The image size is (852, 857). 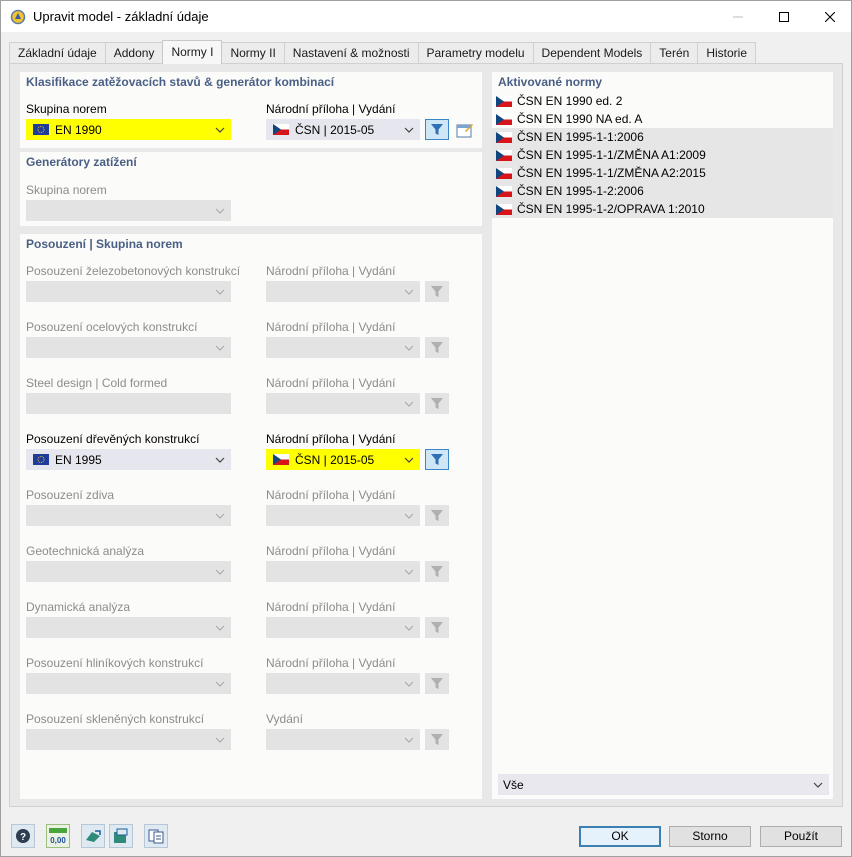 What do you see at coordinates (580, 137) in the screenshot?
I see `standard-name: ČSN EN 1995-1-1:2006` at bounding box center [580, 137].